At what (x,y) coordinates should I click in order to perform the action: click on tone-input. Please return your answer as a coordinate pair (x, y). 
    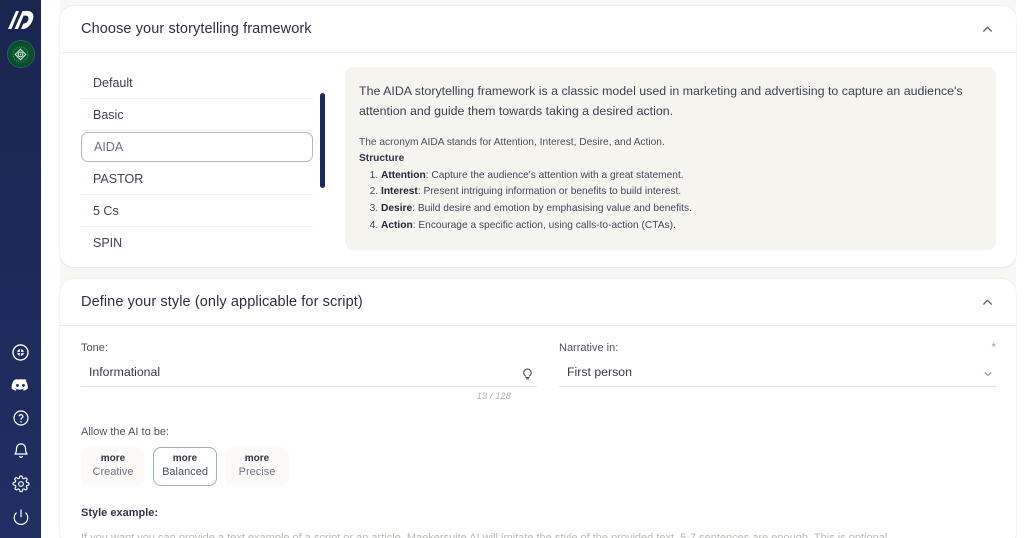
    Looking at the image, I should click on (296, 373).